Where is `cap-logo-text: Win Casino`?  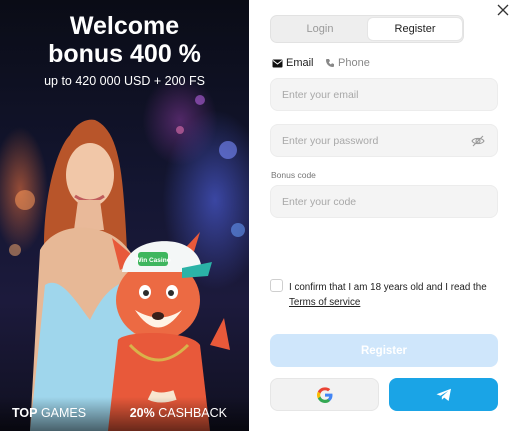
cap-logo-text: Win Casino is located at coordinates (152, 260).